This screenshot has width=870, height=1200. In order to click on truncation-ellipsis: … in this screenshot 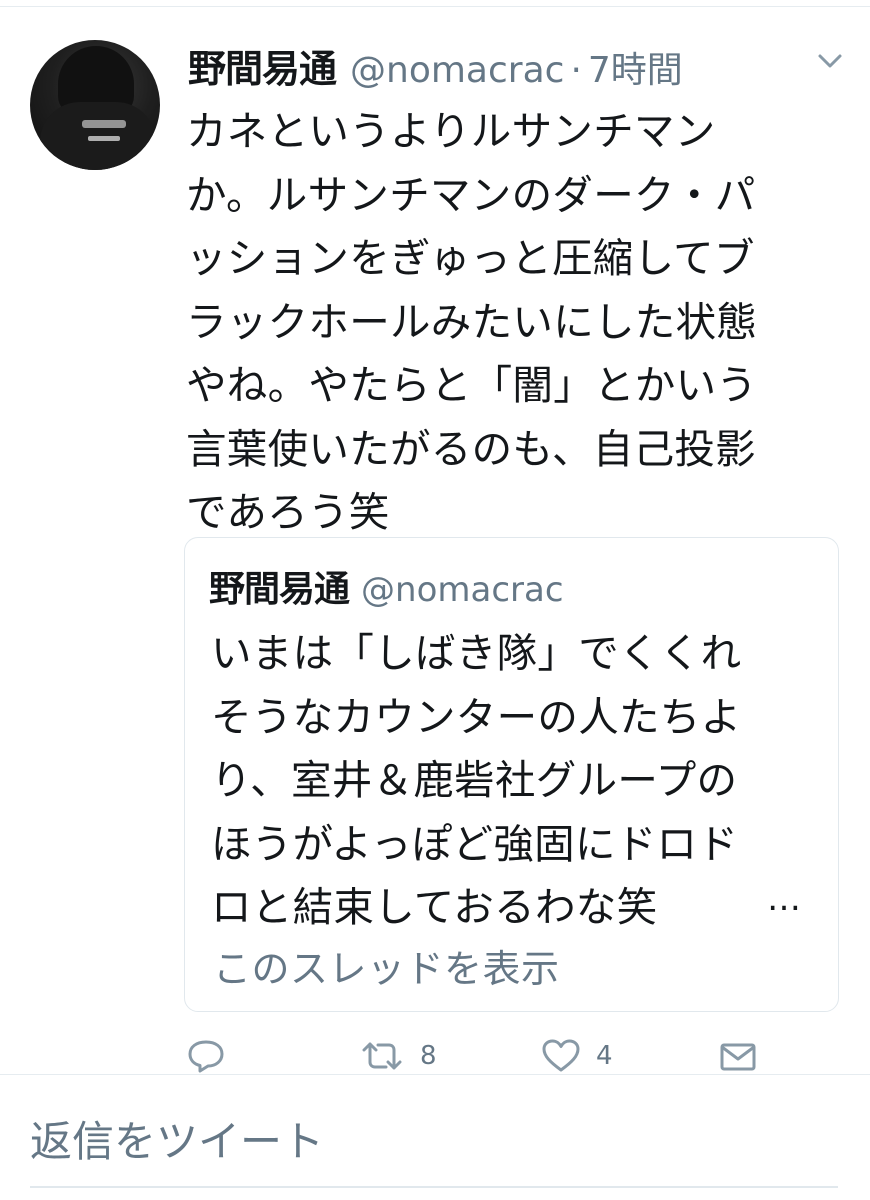, I will do `click(784, 899)`.